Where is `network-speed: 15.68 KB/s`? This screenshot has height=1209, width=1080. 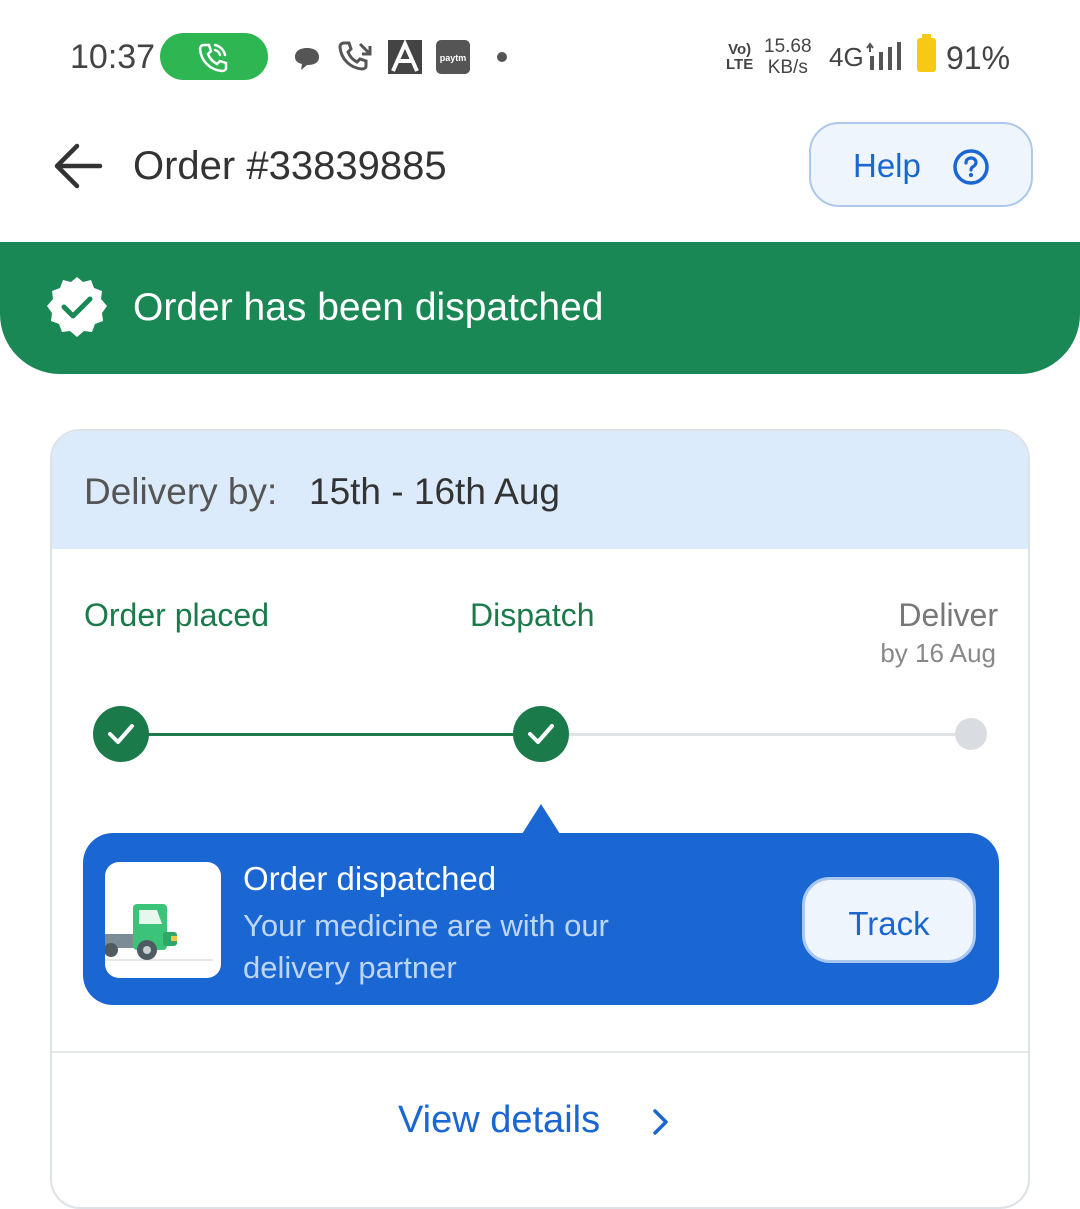
network-speed: 15.68 KB/s is located at coordinates (788, 57).